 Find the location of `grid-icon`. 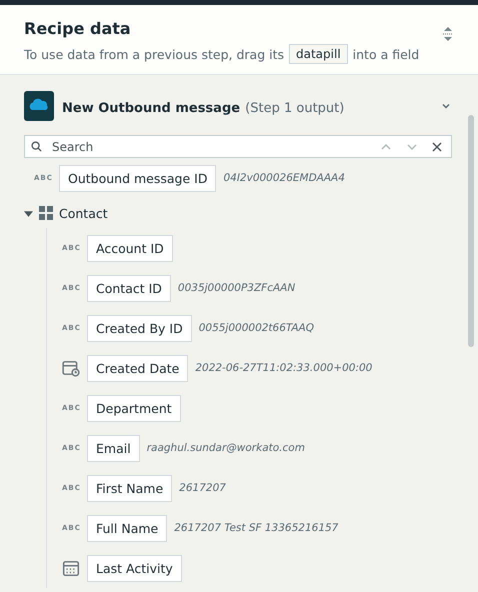

grid-icon is located at coordinates (46, 213).